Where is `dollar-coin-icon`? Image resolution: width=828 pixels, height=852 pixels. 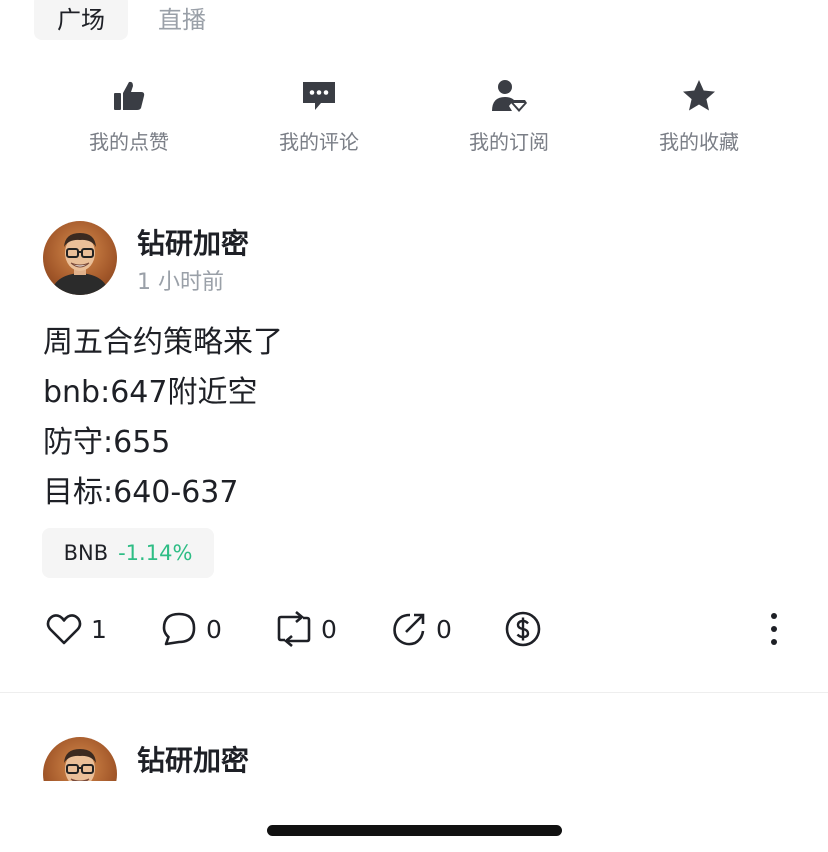 dollar-coin-icon is located at coordinates (523, 629).